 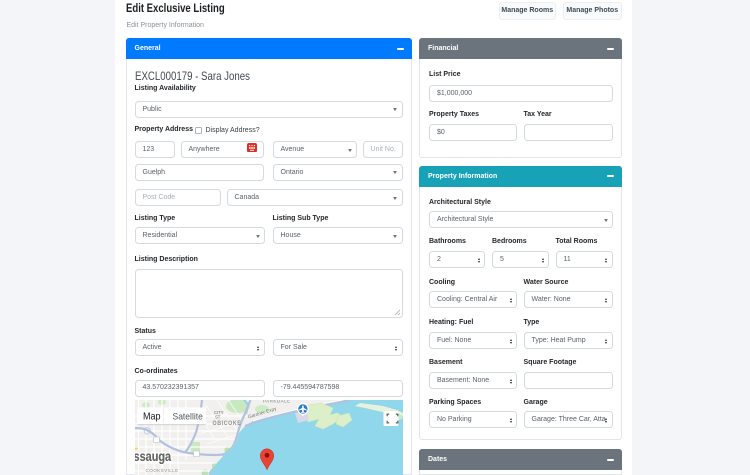 I want to click on svg-text: ssauga, so click(x=153, y=457).